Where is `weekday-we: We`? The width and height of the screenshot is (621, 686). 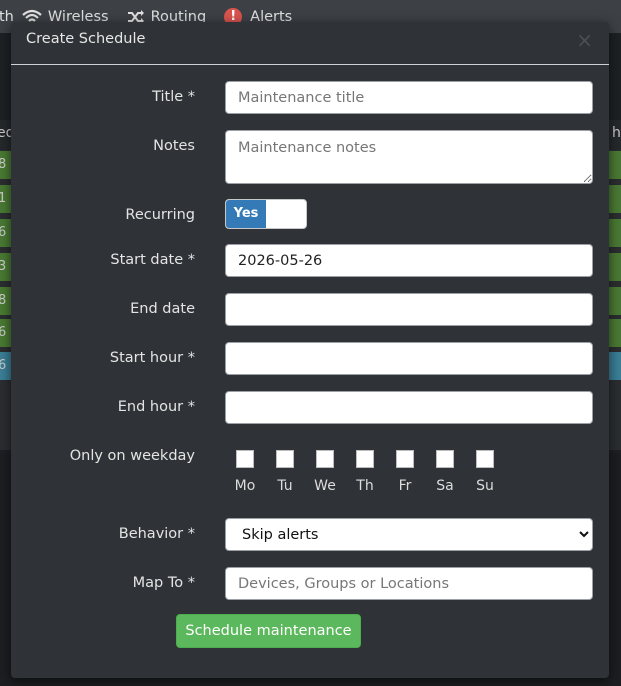 weekday-we: We is located at coordinates (325, 472).